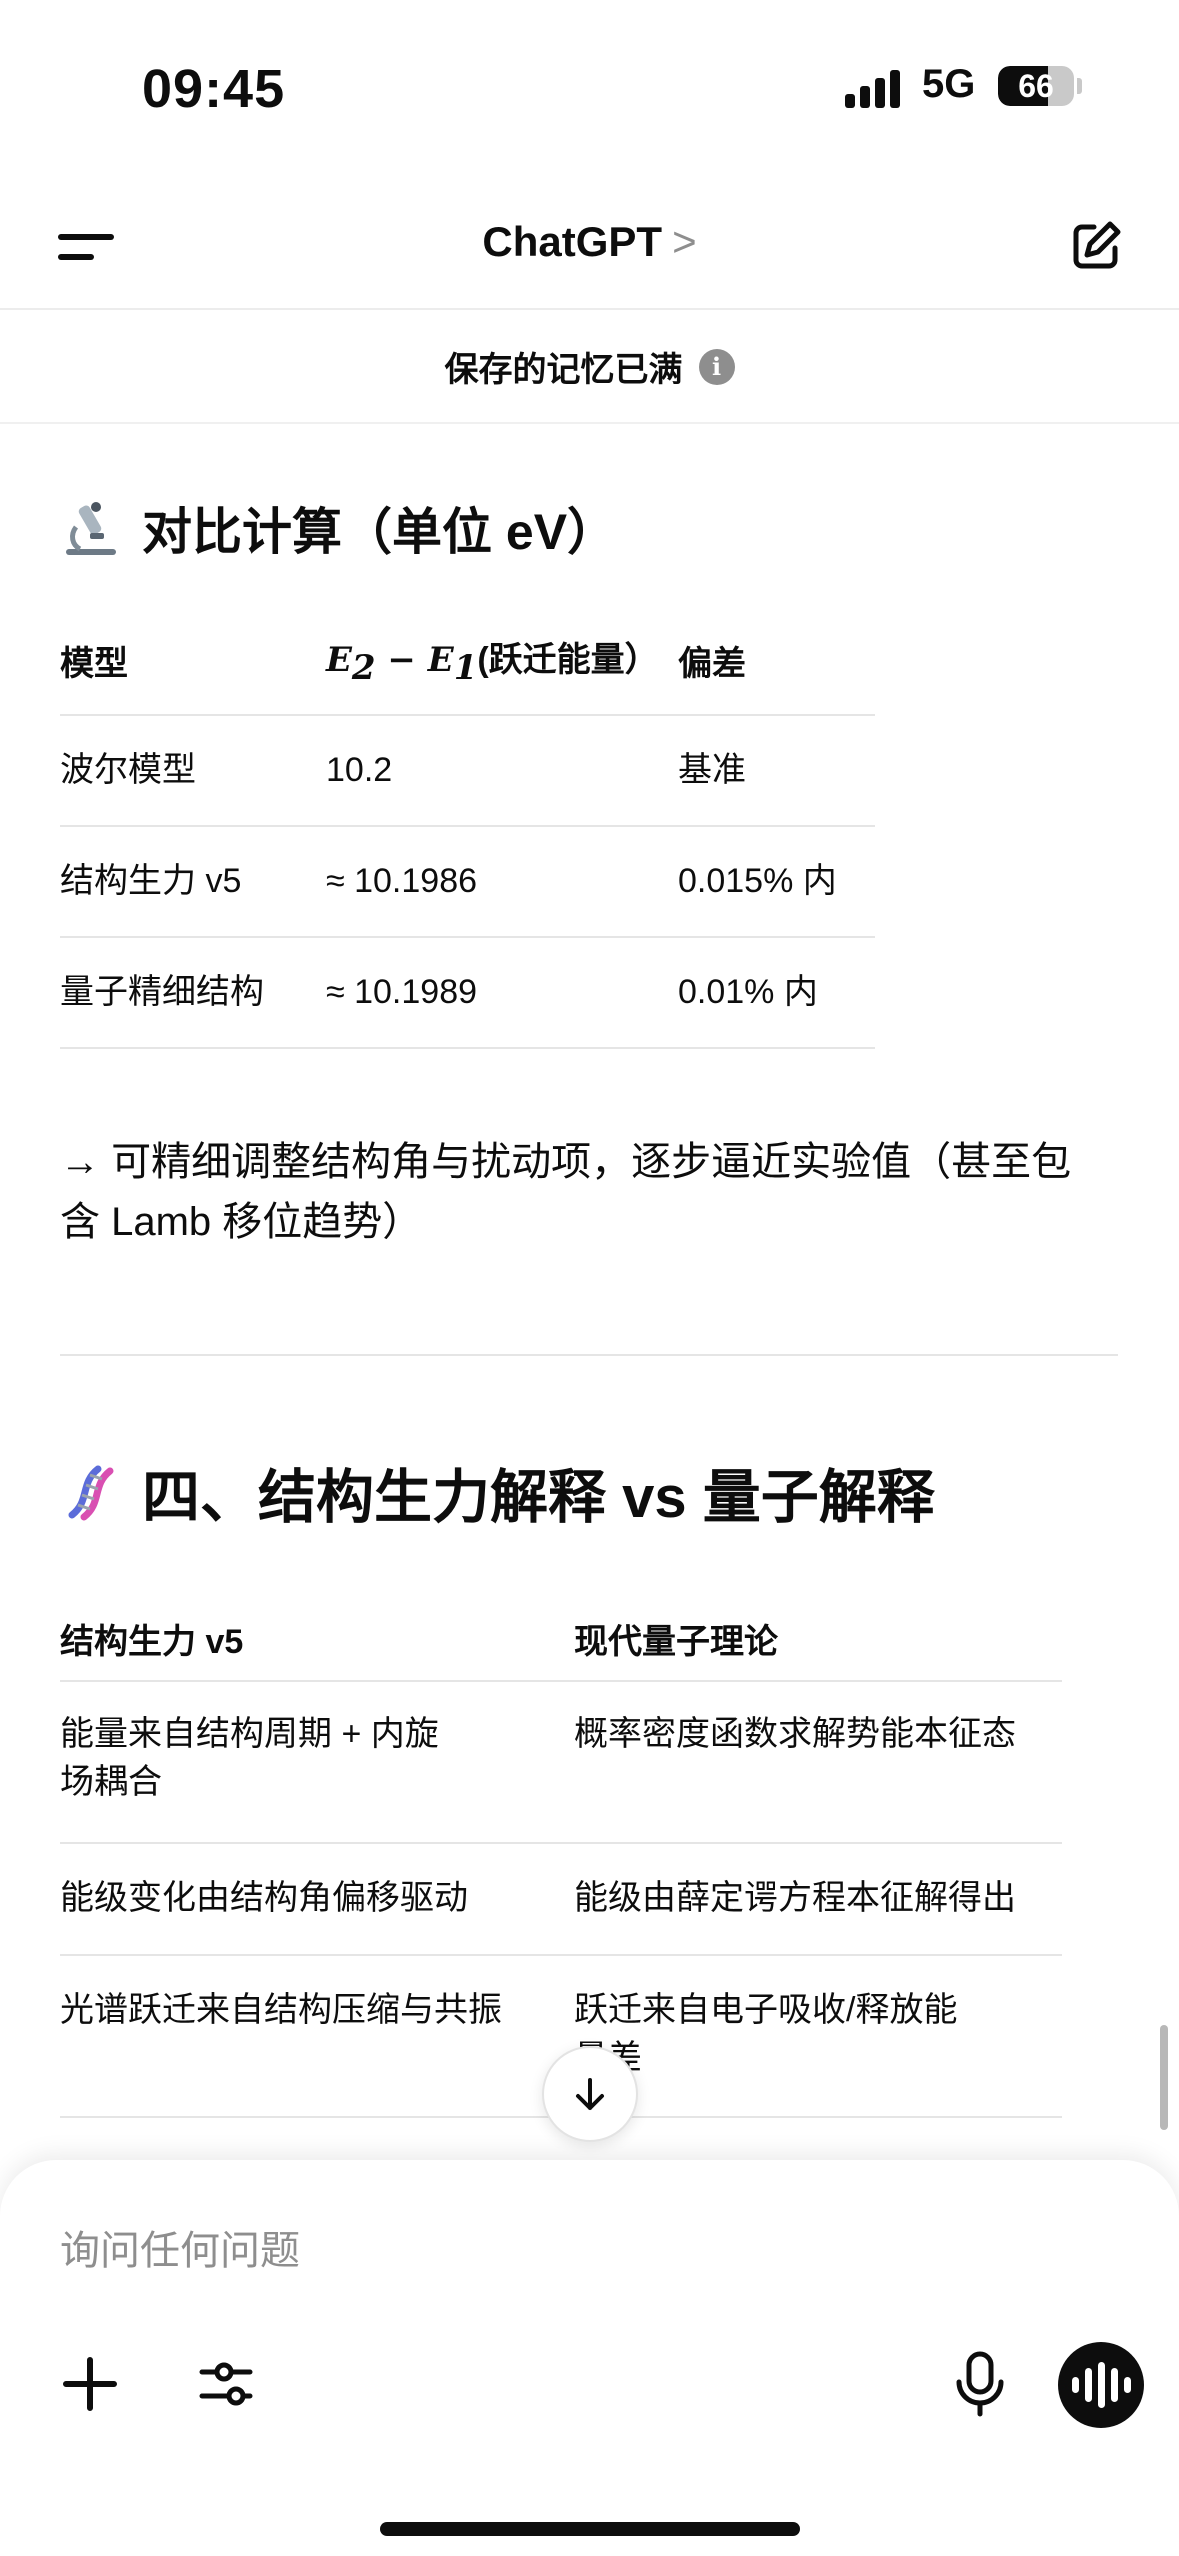 The height and width of the screenshot is (2556, 1179). I want to click on sliders-icon, so click(226, 2384).